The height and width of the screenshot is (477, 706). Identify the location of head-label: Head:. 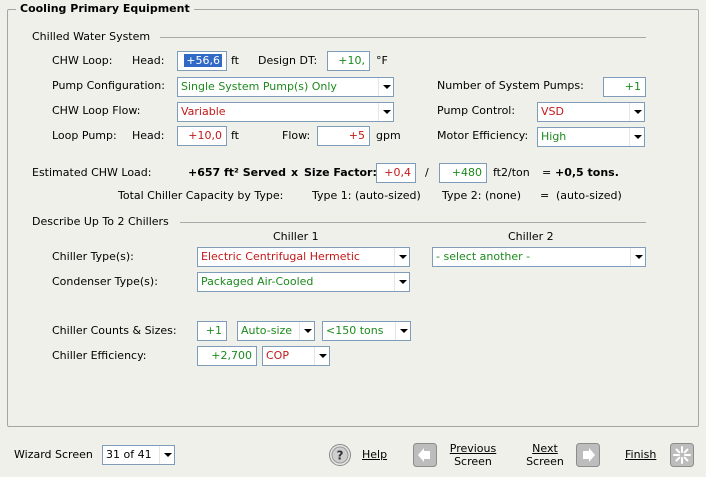
(148, 60).